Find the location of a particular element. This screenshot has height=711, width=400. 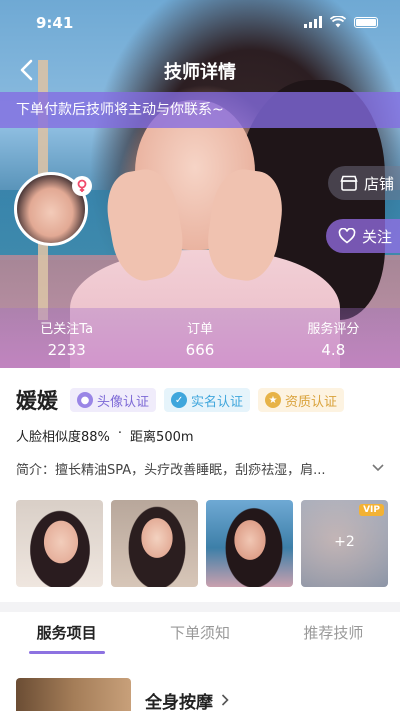

follow-button: 关注 is located at coordinates (363, 236).